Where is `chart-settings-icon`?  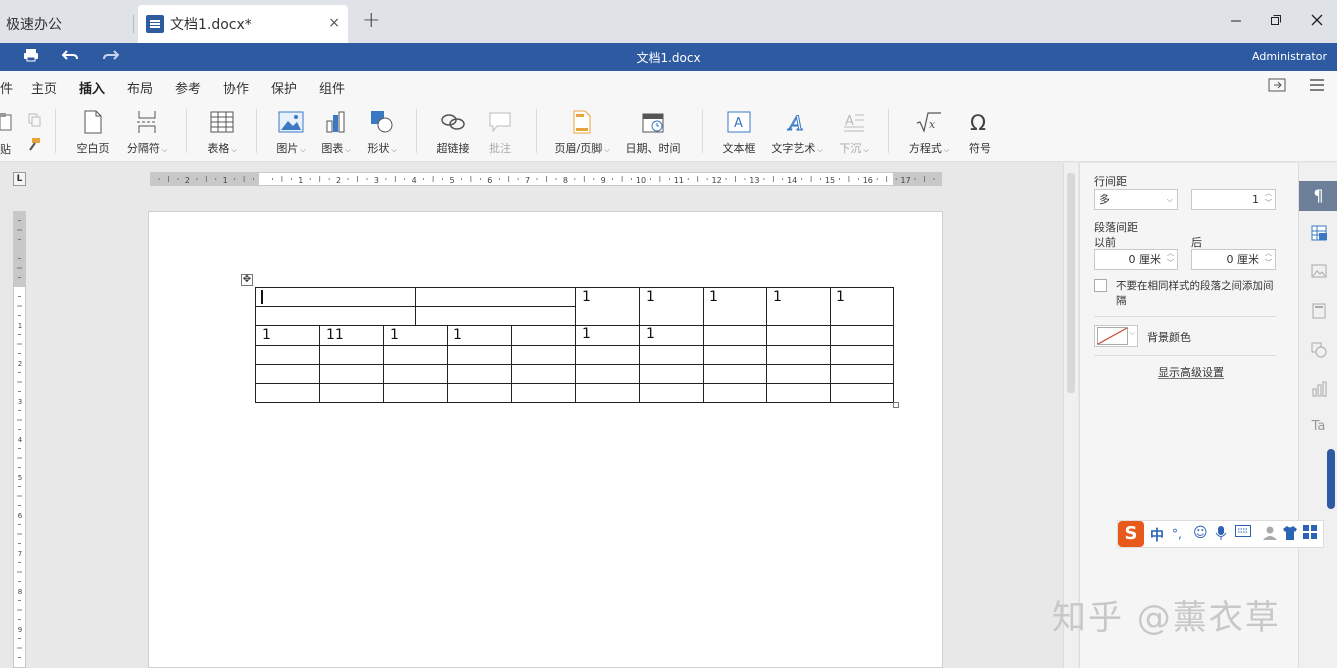 chart-settings-icon is located at coordinates (1318, 391).